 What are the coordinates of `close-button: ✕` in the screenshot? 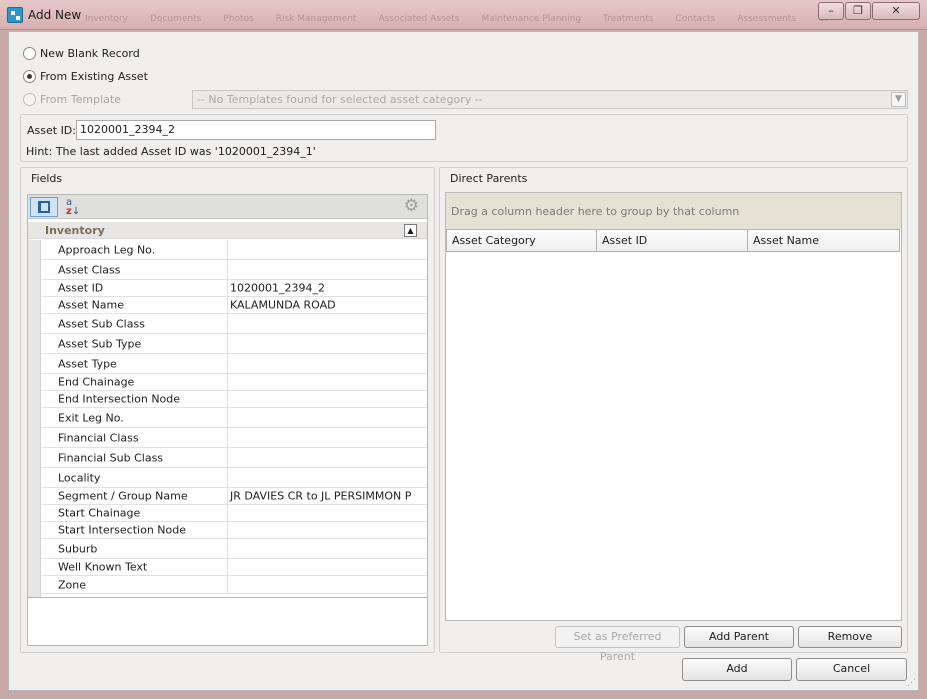 It's located at (896, 11).